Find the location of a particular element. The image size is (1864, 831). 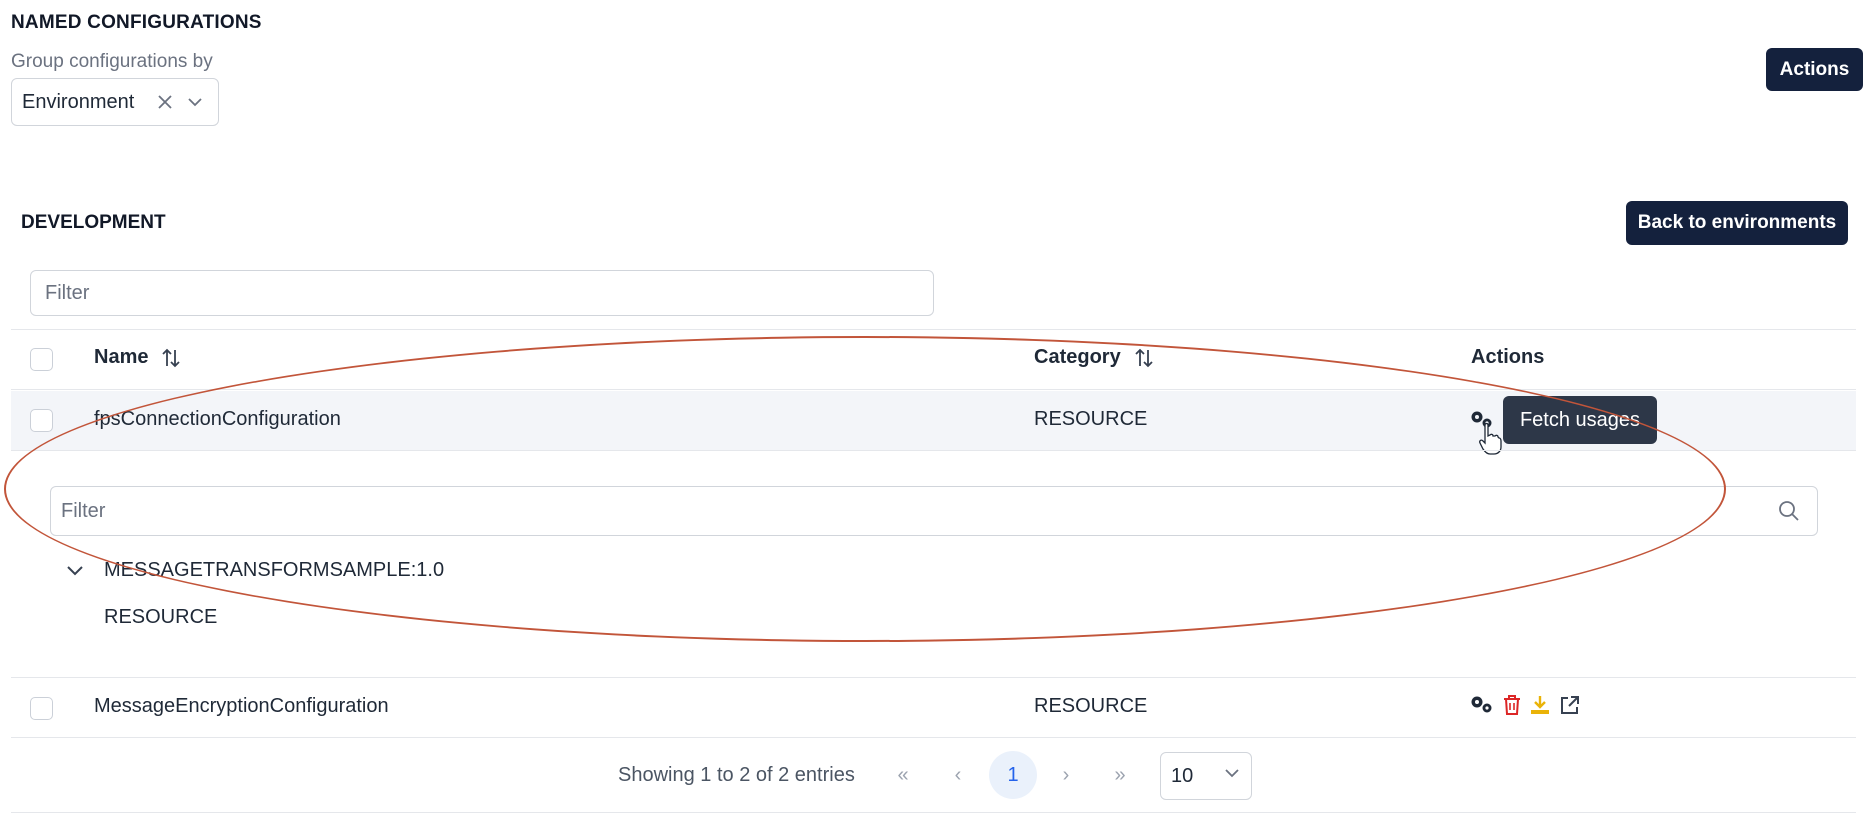

group-by-label: Group configurations by is located at coordinates (112, 61).